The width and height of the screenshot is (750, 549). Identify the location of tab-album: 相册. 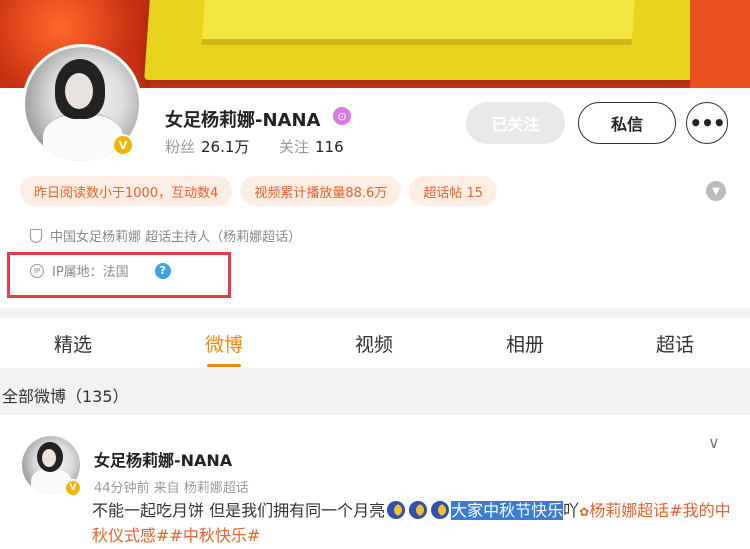
(525, 343).